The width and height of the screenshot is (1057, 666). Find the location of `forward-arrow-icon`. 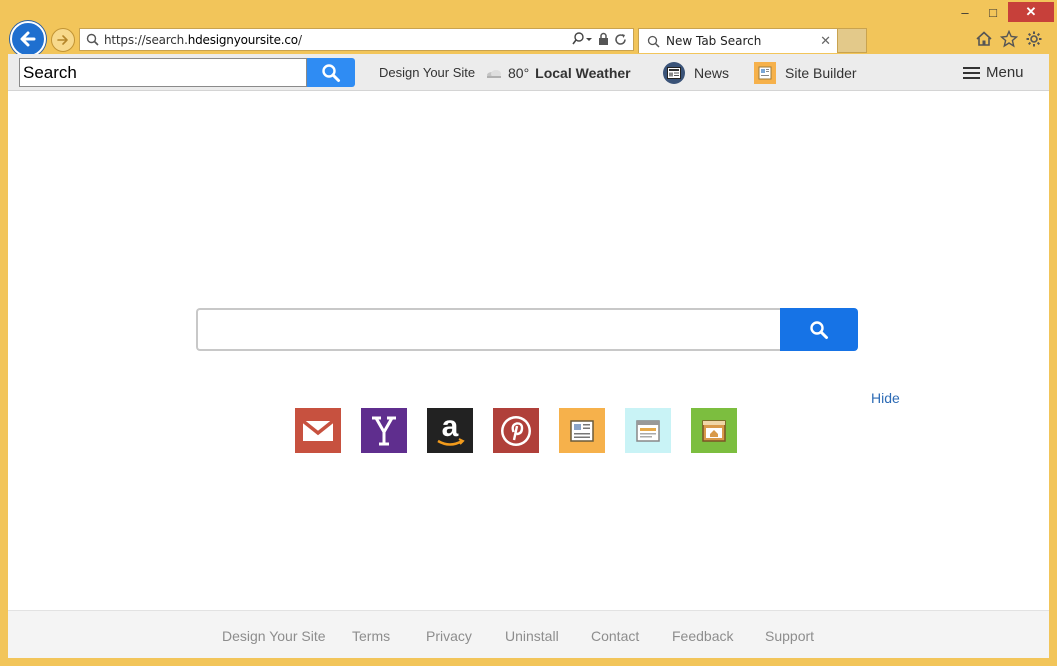

forward-arrow-icon is located at coordinates (62, 40).